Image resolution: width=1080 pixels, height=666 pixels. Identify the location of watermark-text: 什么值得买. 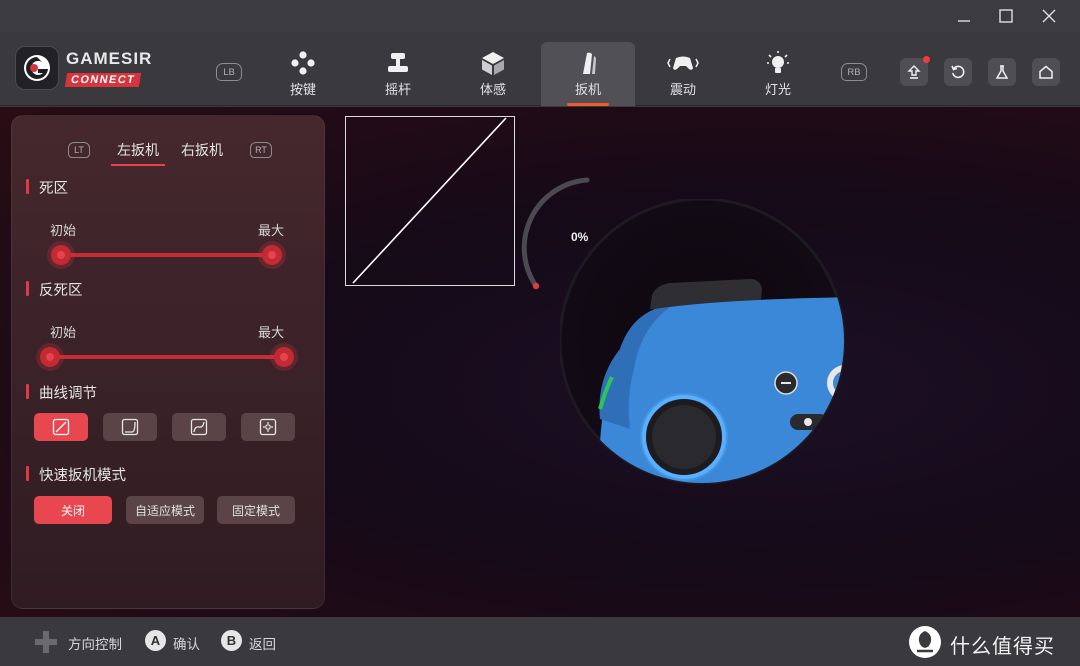
(1002, 646).